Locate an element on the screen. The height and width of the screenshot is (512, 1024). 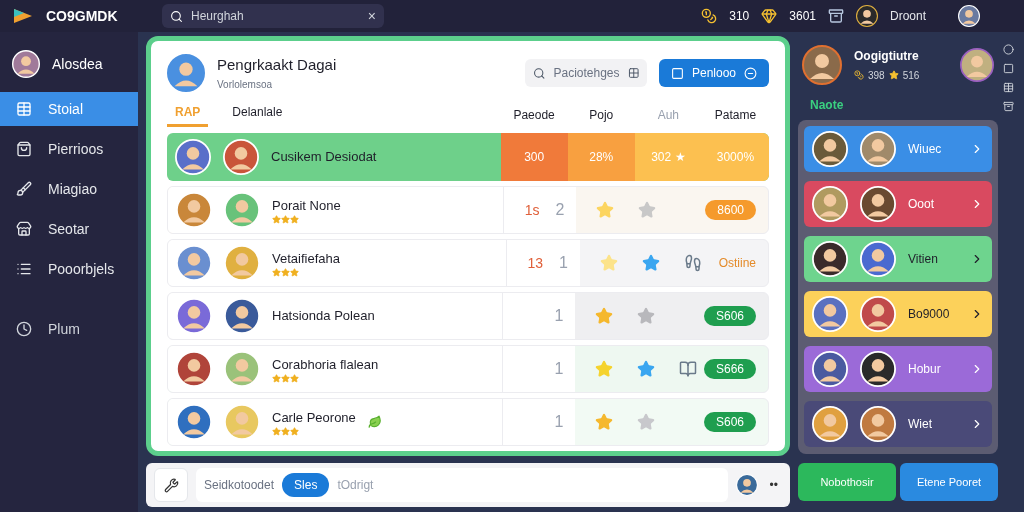
player-name: Hatsionda Polean is located at coordinates (323, 316).